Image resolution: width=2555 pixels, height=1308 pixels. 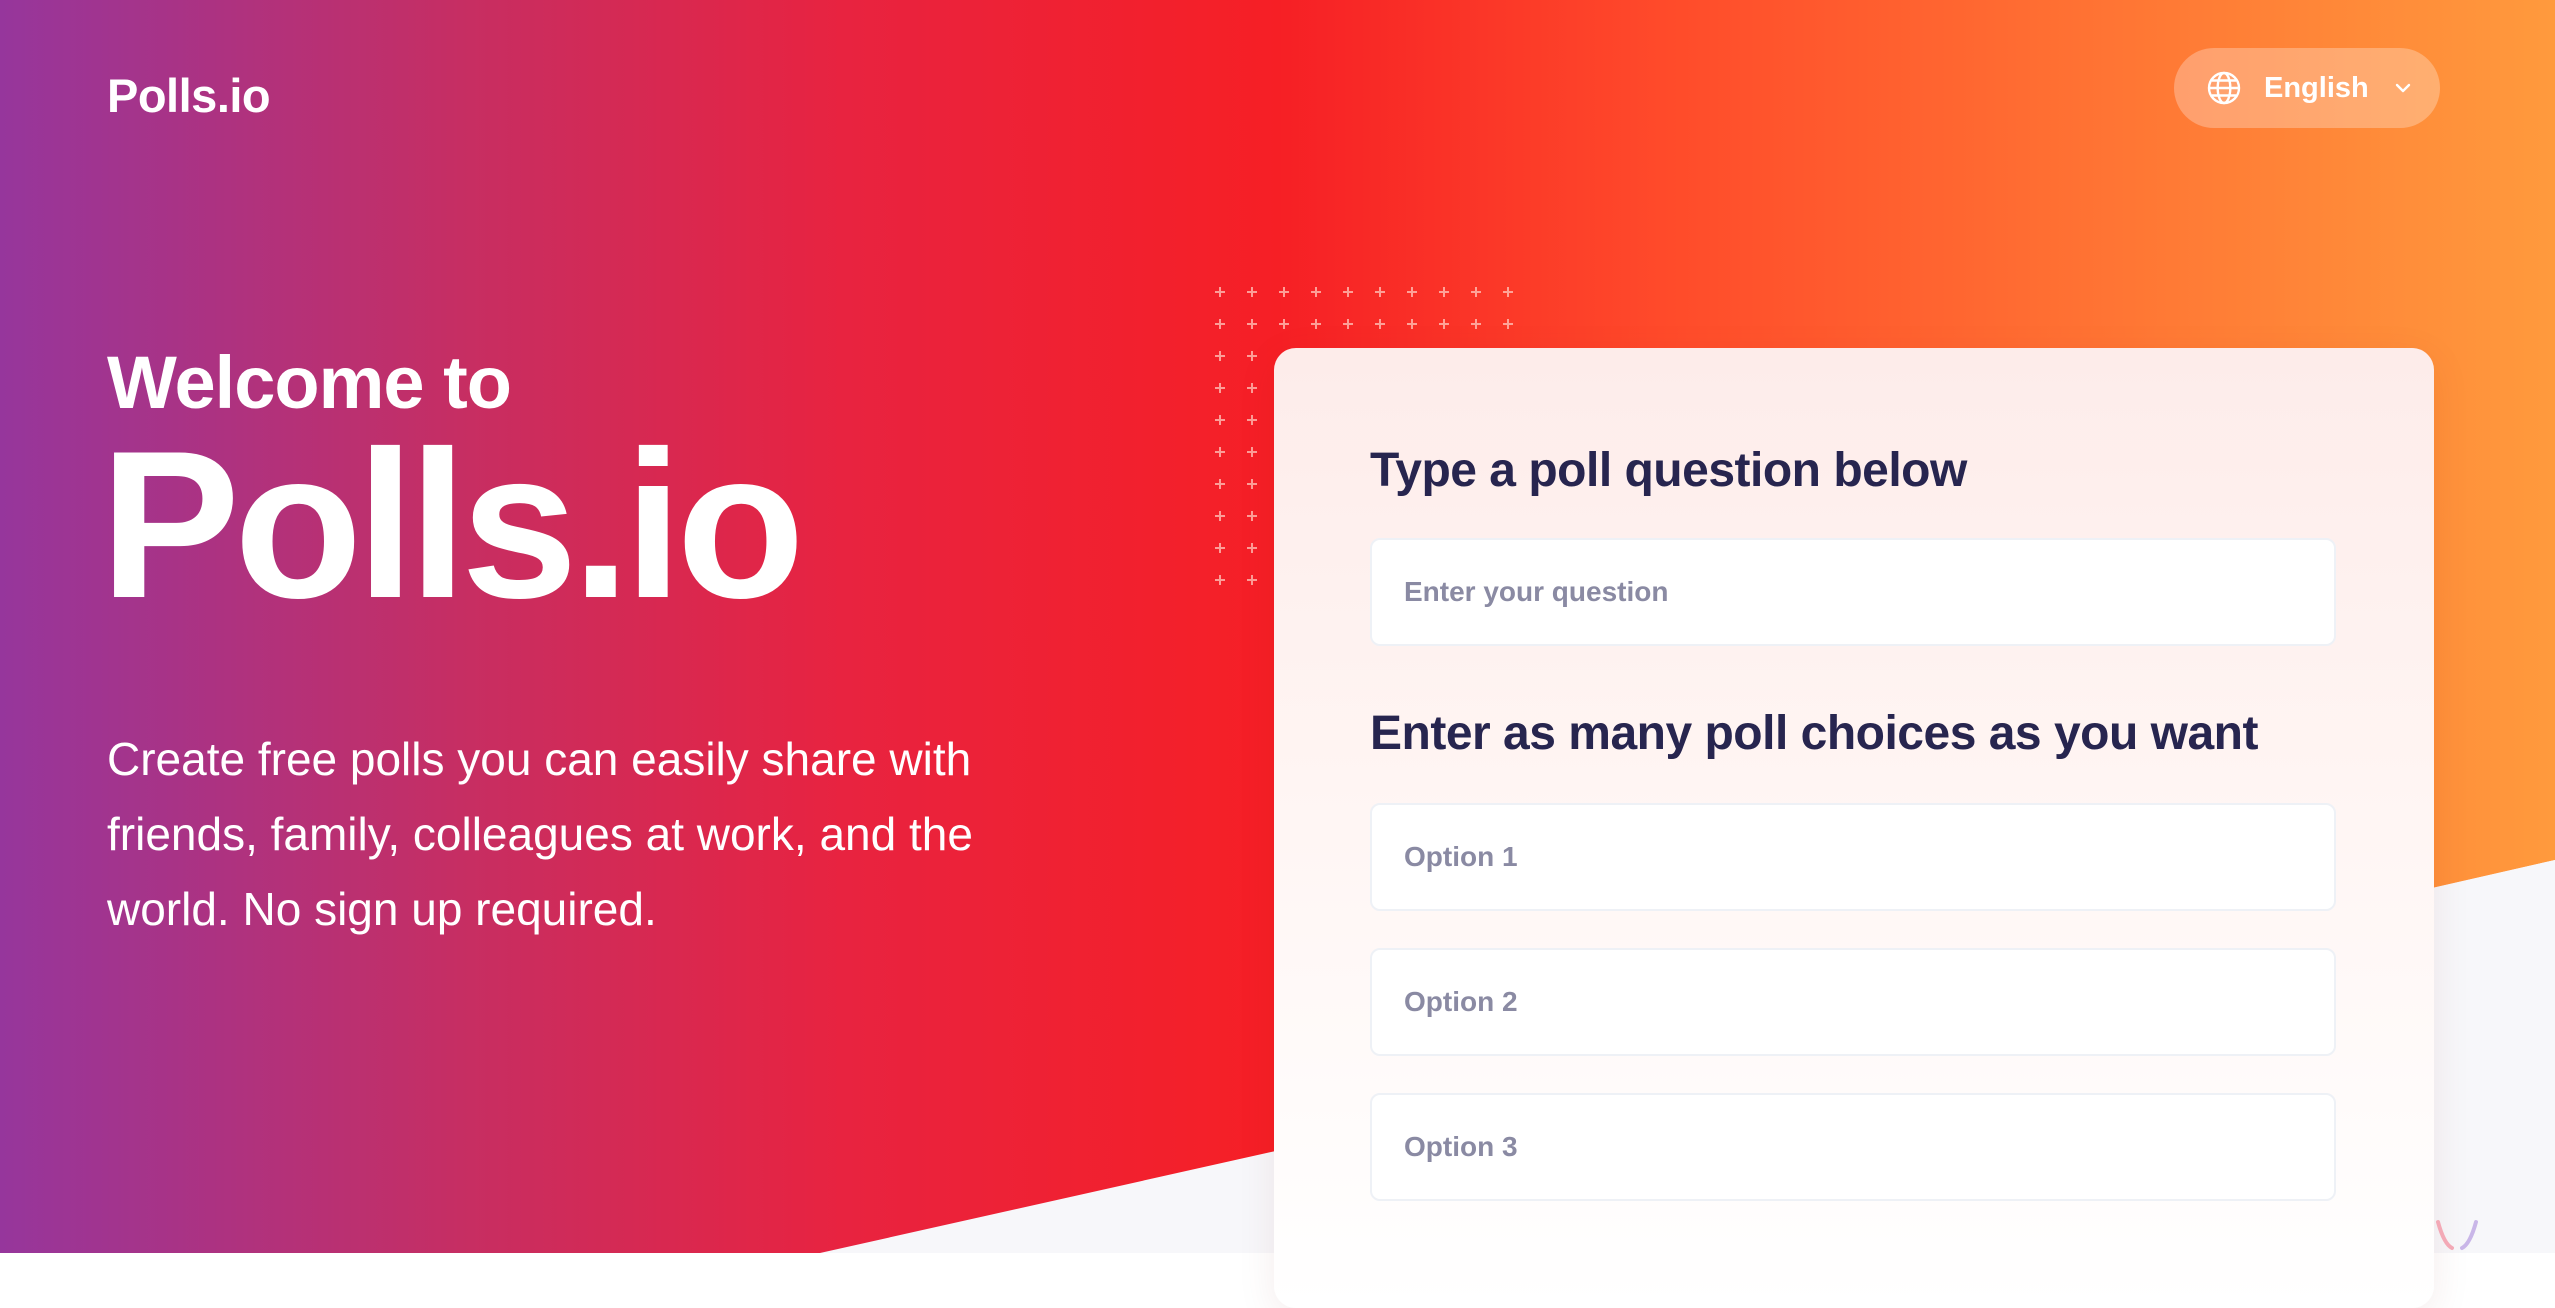 I want to click on language-selector-button: English, so click(x=2307, y=88).